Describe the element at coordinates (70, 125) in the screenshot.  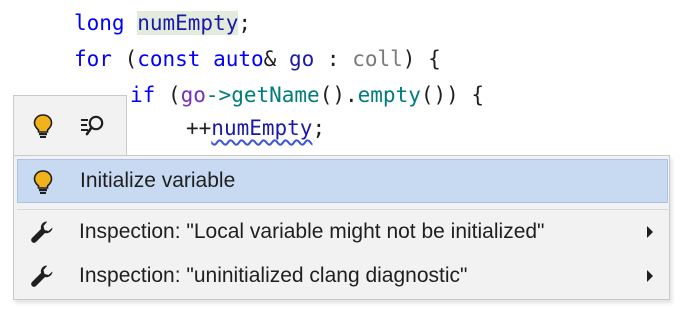
I see `quick-actions-toolbar` at that location.